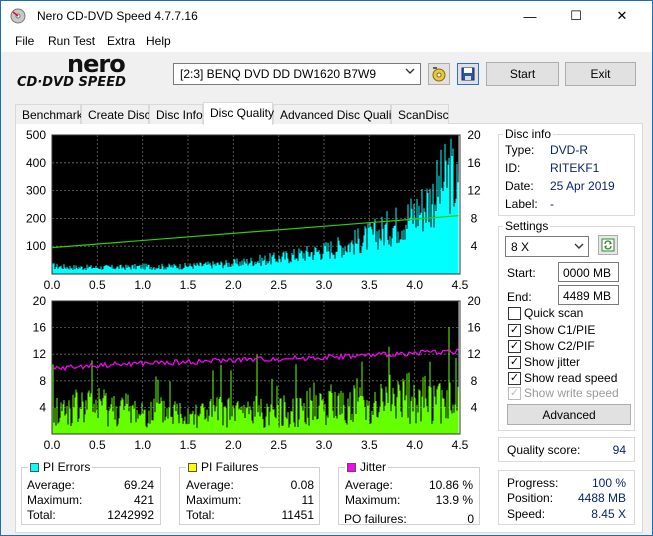 This screenshot has width=653, height=536. Describe the element at coordinates (450, 485) in the screenshot. I see `jitter-average: 10.86 %` at that location.